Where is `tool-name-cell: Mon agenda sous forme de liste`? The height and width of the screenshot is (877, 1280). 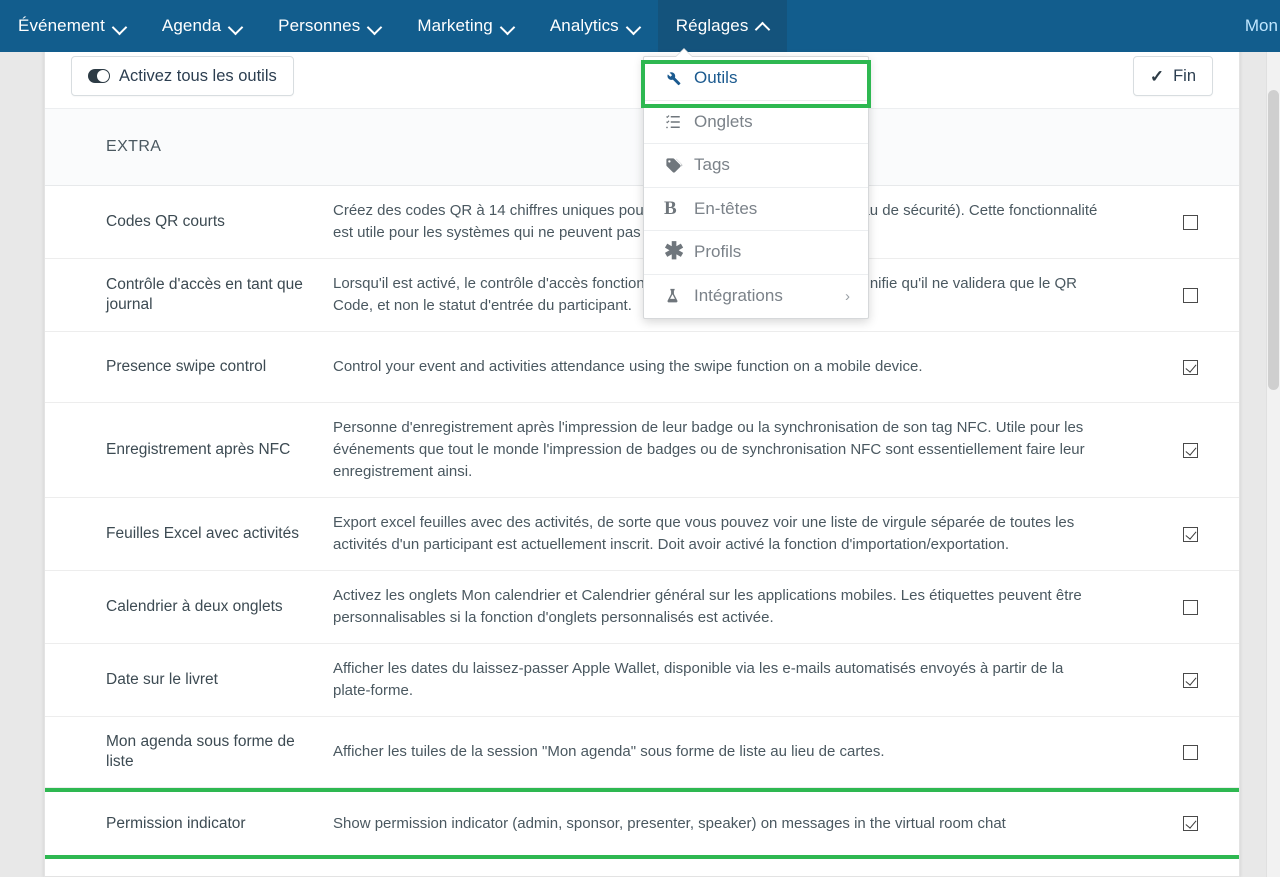 tool-name-cell: Mon agenda sous forme de liste is located at coordinates (189, 752).